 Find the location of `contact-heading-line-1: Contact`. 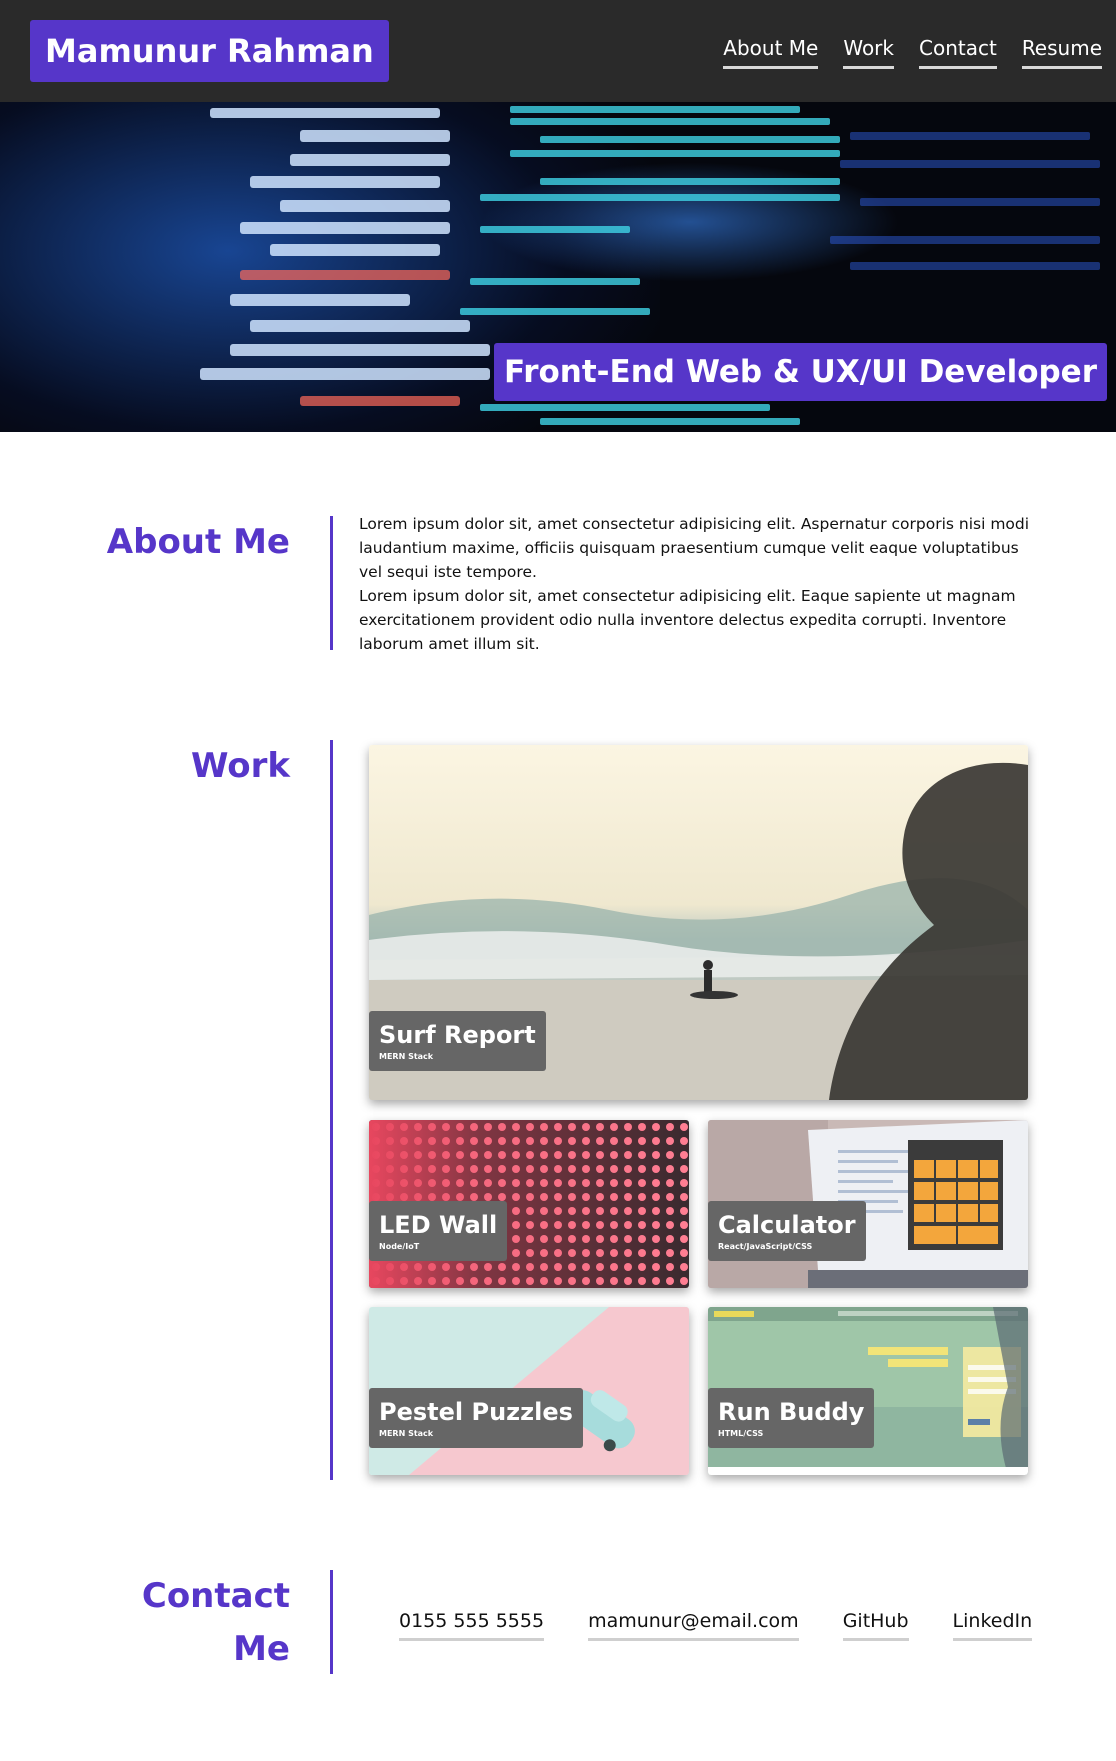

contact-heading-line-1: Contact is located at coordinates (215, 1596).